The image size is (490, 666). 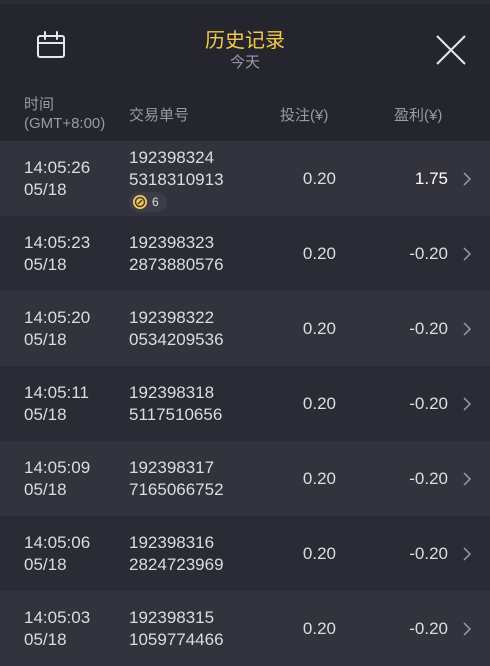 I want to click on row-order-number: 192398324 5318310913, so click(x=176, y=169).